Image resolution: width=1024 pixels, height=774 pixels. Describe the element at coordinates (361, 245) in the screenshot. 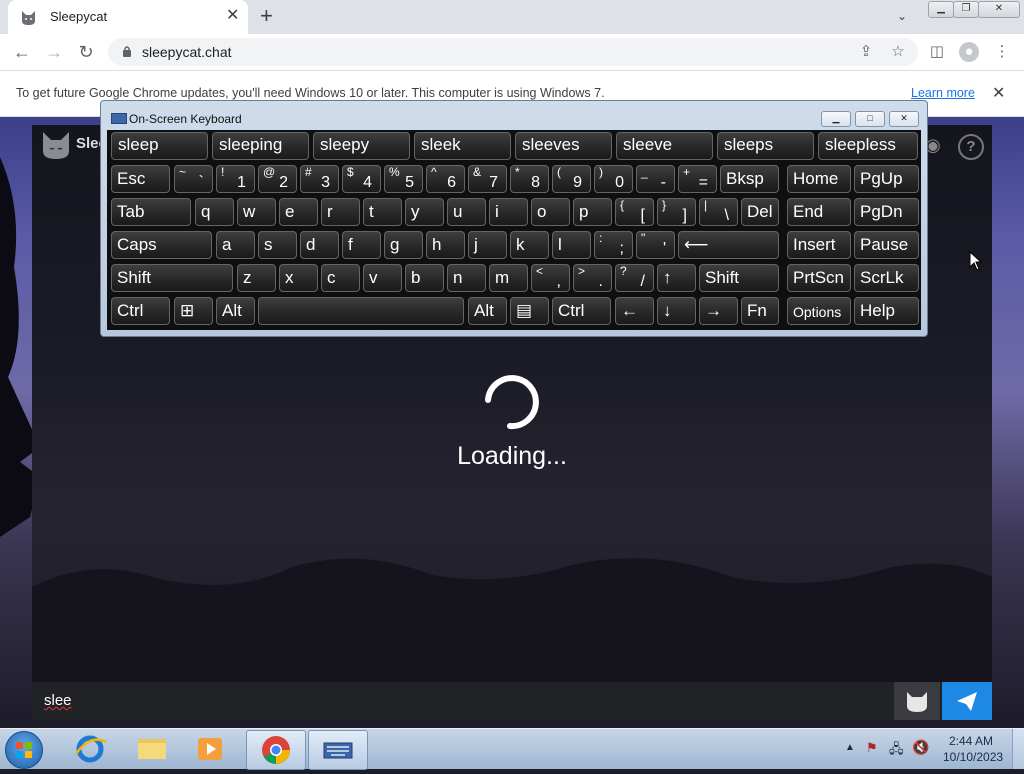

I see `letter-key-f: f` at that location.